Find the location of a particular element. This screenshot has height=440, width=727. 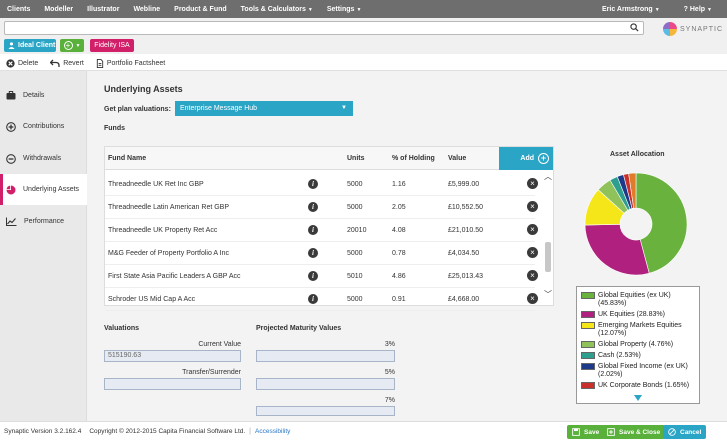

revert-label: Revert is located at coordinates (73, 63).